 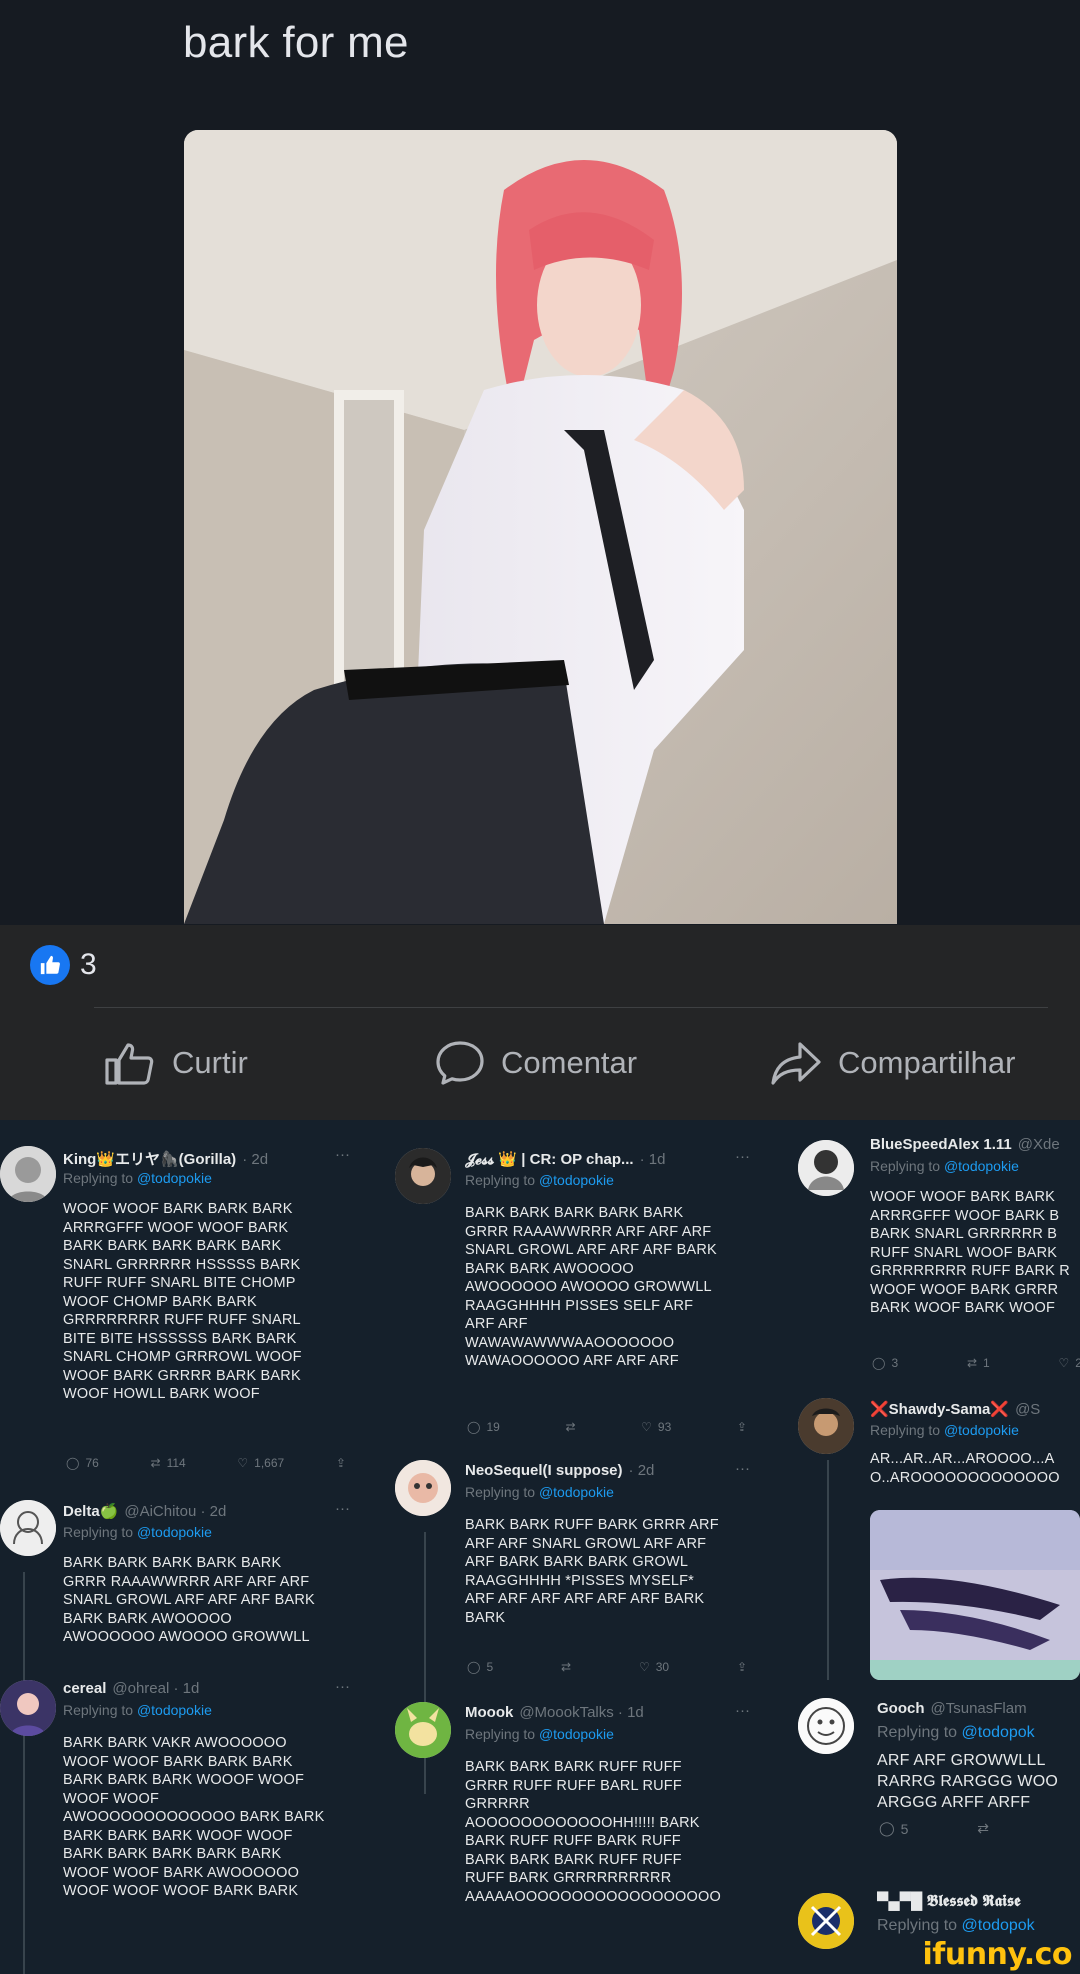 What do you see at coordinates (176, 1063) in the screenshot?
I see `like-button: Curtir` at bounding box center [176, 1063].